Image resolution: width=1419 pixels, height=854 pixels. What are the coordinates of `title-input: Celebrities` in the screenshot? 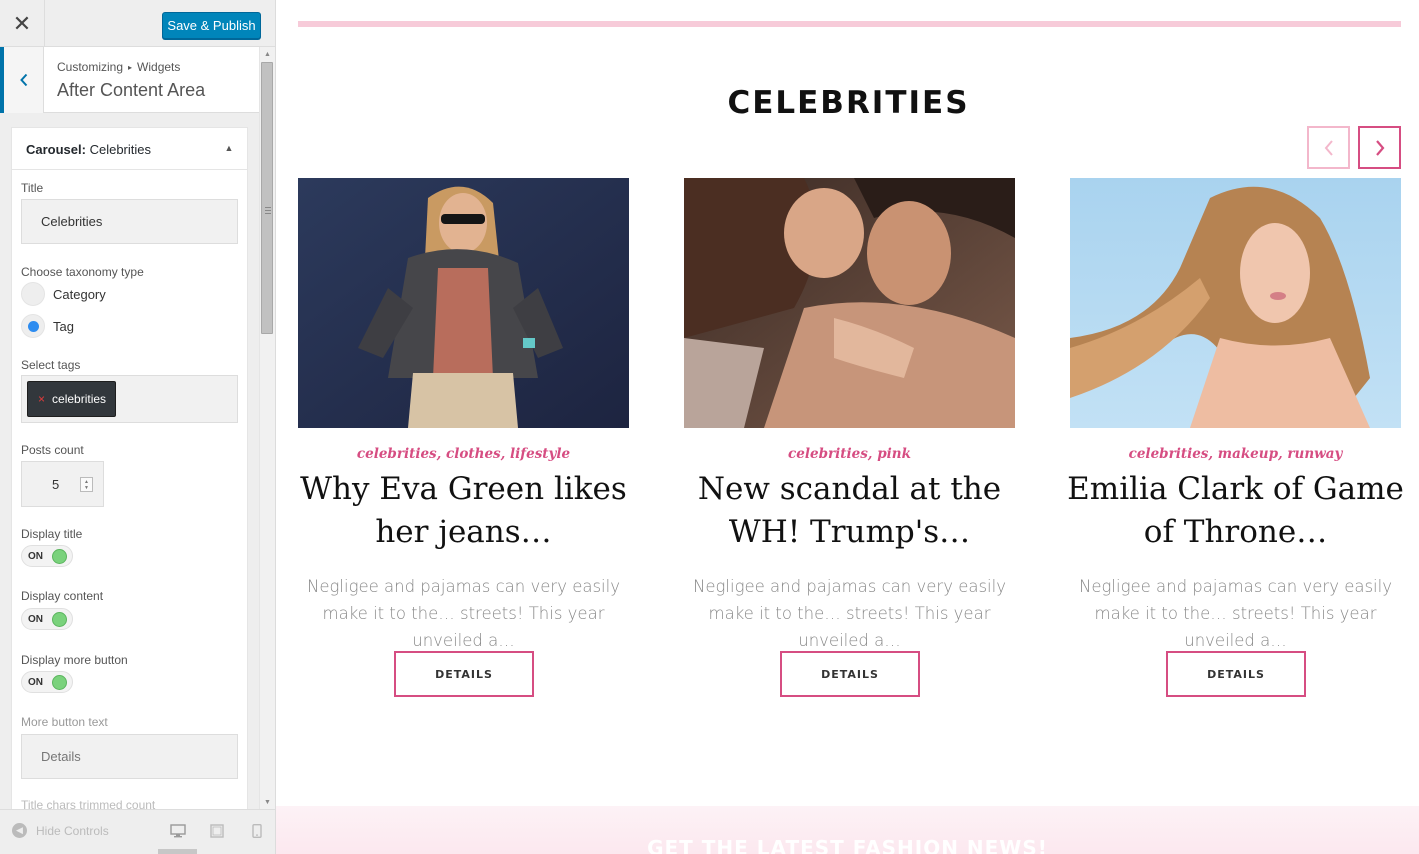 It's located at (129, 221).